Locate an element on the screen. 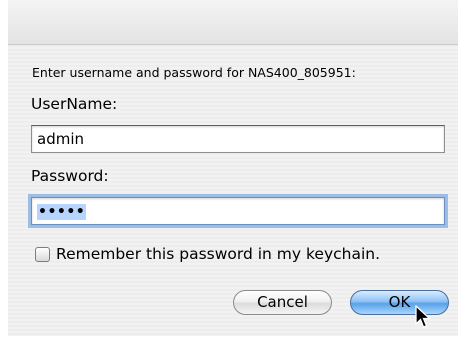  password-value: ••••• is located at coordinates (62, 212).